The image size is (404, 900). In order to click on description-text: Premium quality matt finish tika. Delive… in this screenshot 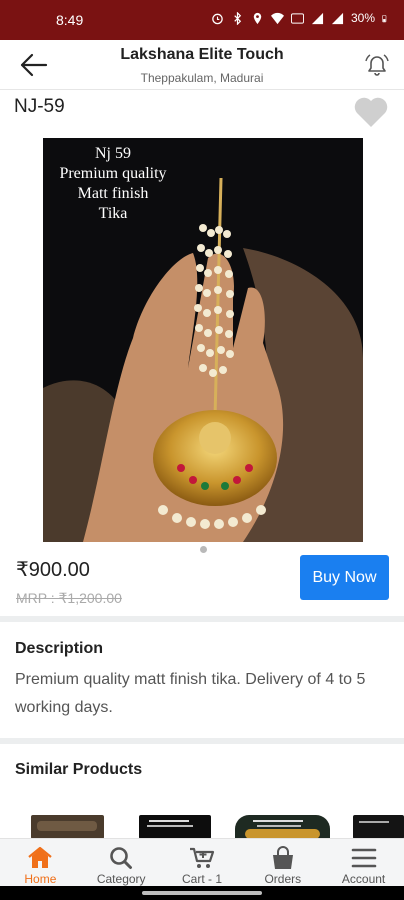, I will do `click(190, 693)`.